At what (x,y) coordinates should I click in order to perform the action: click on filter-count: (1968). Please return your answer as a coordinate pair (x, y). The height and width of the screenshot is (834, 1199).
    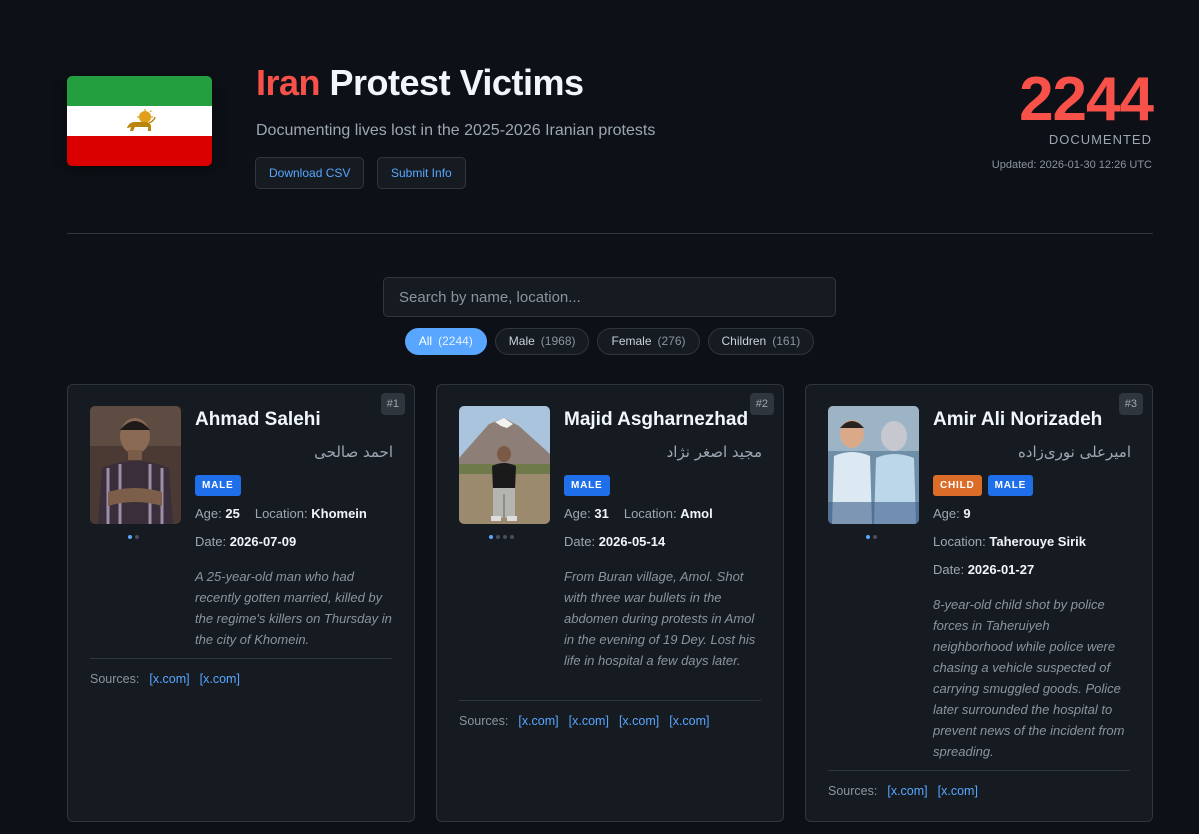
    Looking at the image, I should click on (558, 341).